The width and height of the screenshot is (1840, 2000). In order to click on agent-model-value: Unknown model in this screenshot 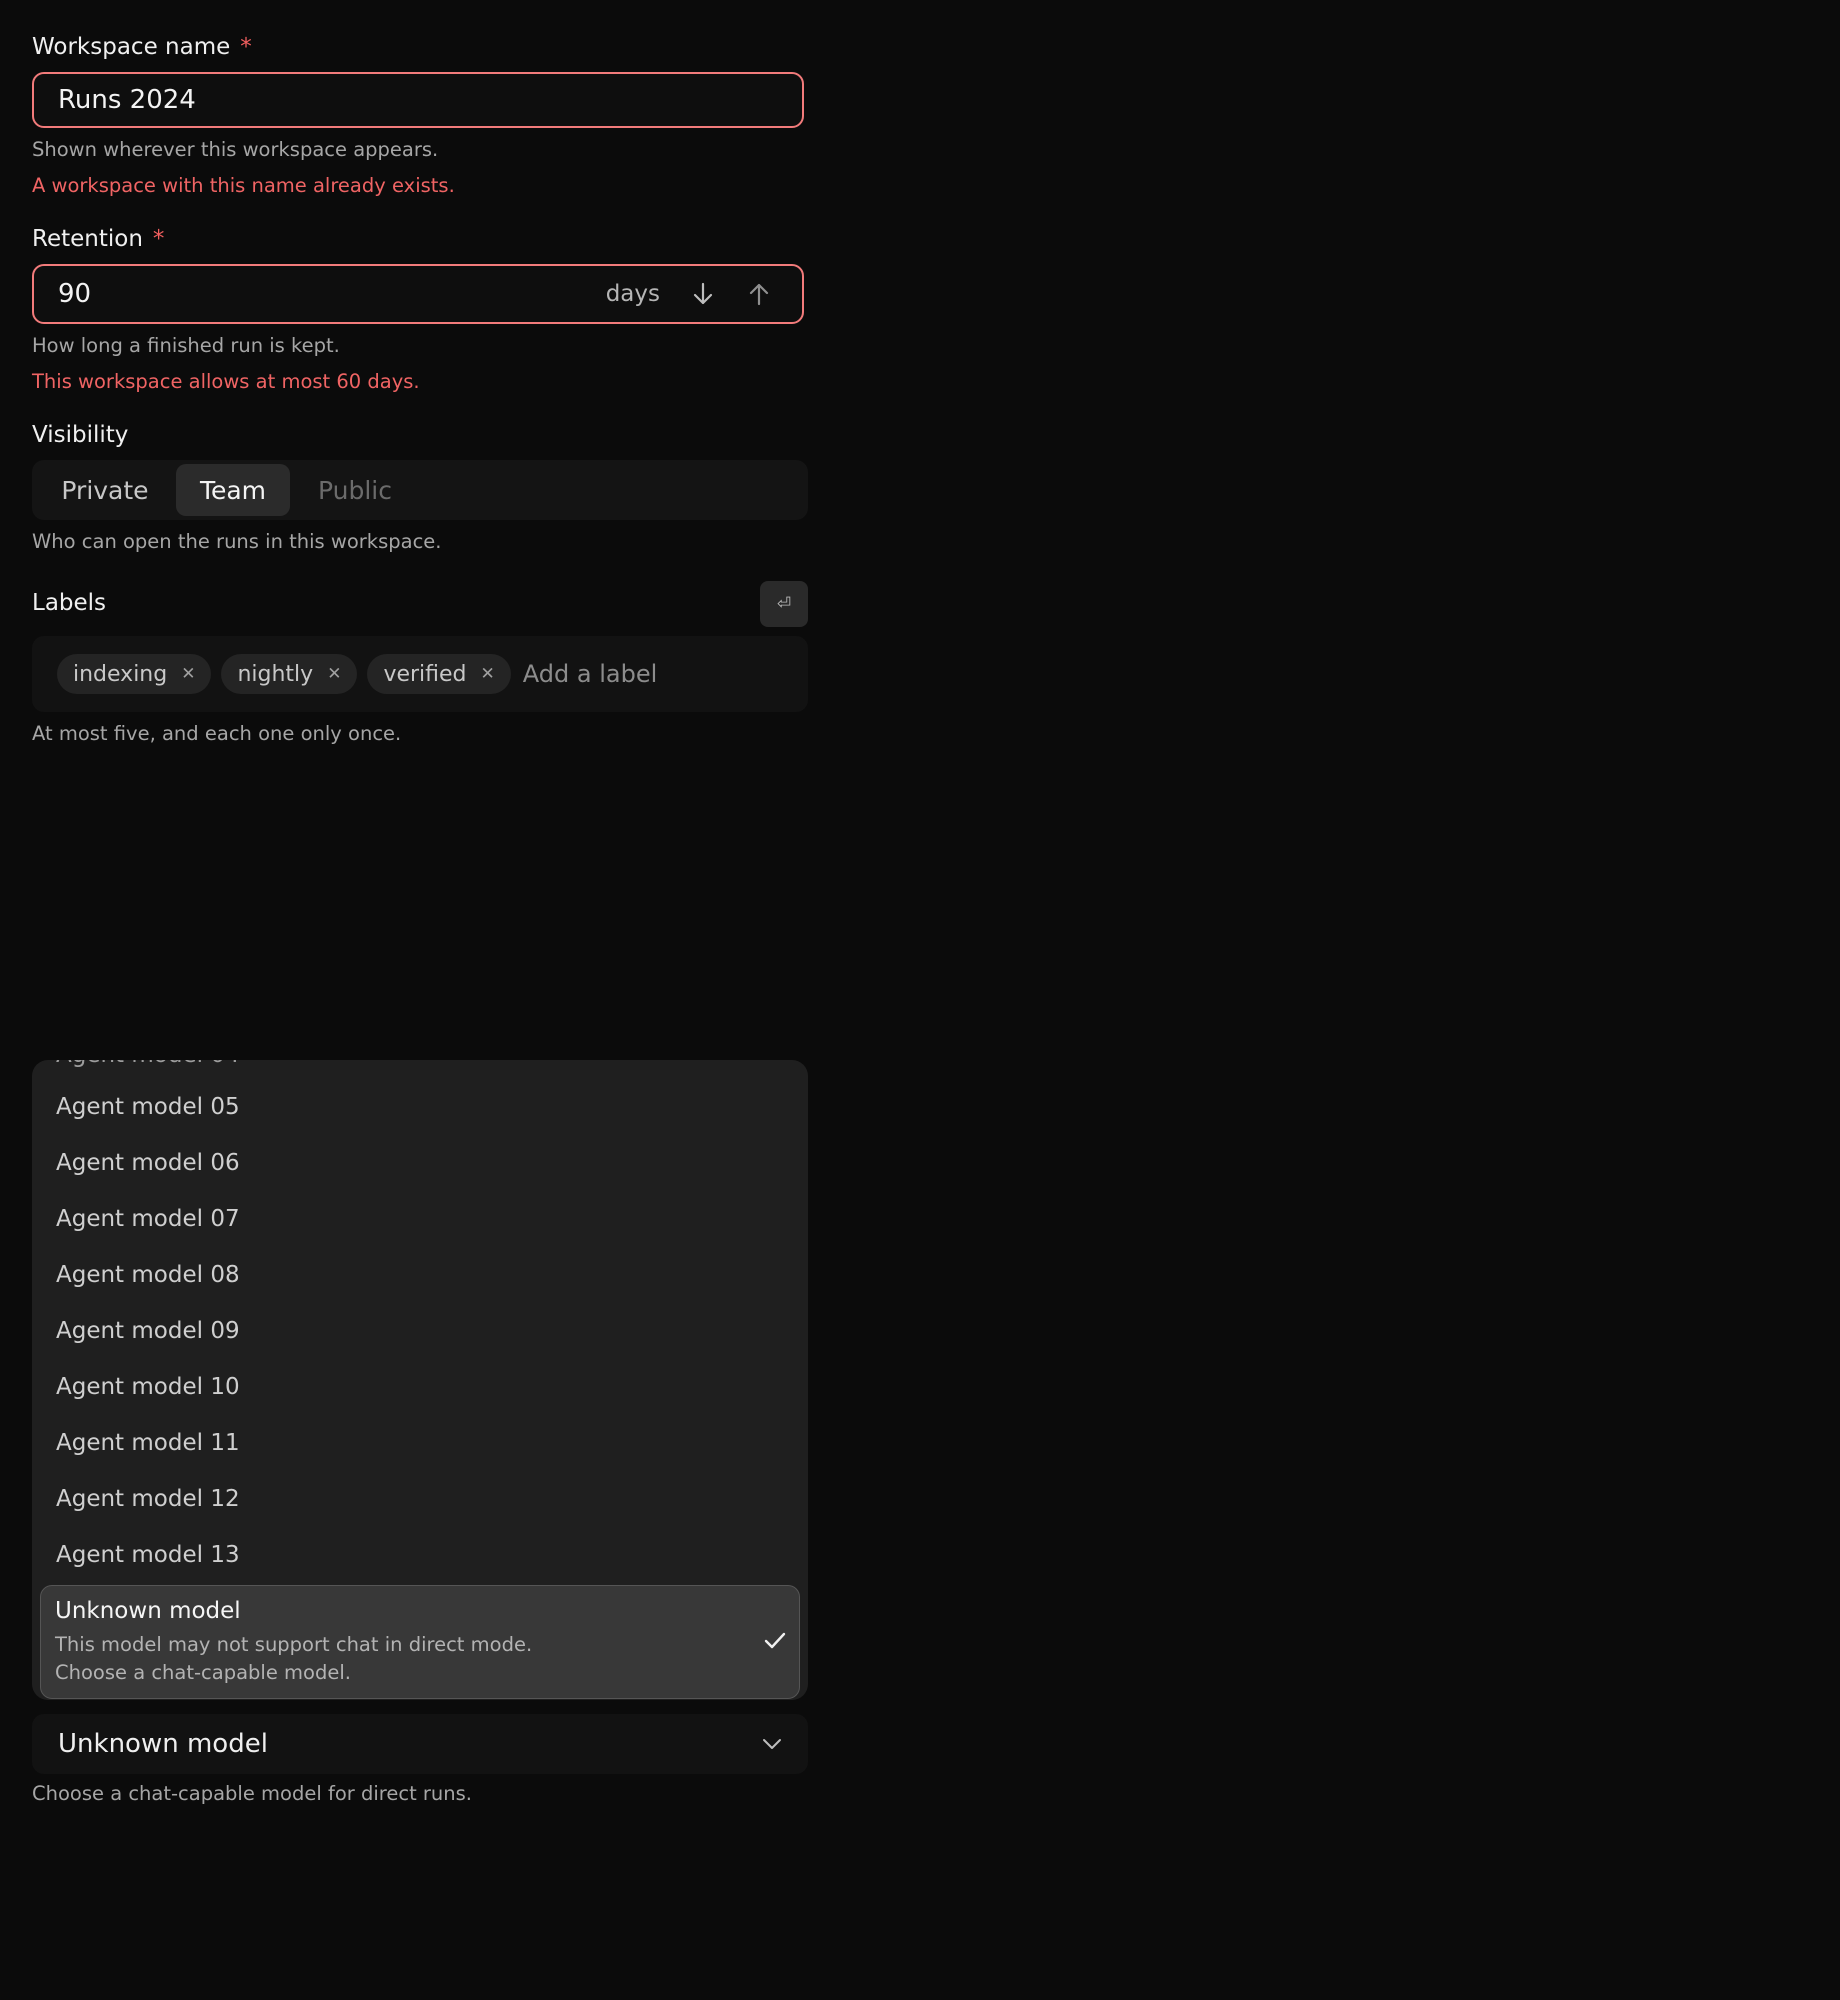, I will do `click(163, 1744)`.